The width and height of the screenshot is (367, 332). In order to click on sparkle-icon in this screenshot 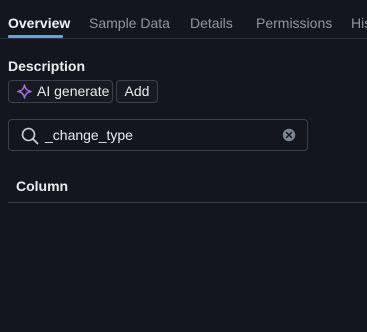, I will do `click(24, 91)`.